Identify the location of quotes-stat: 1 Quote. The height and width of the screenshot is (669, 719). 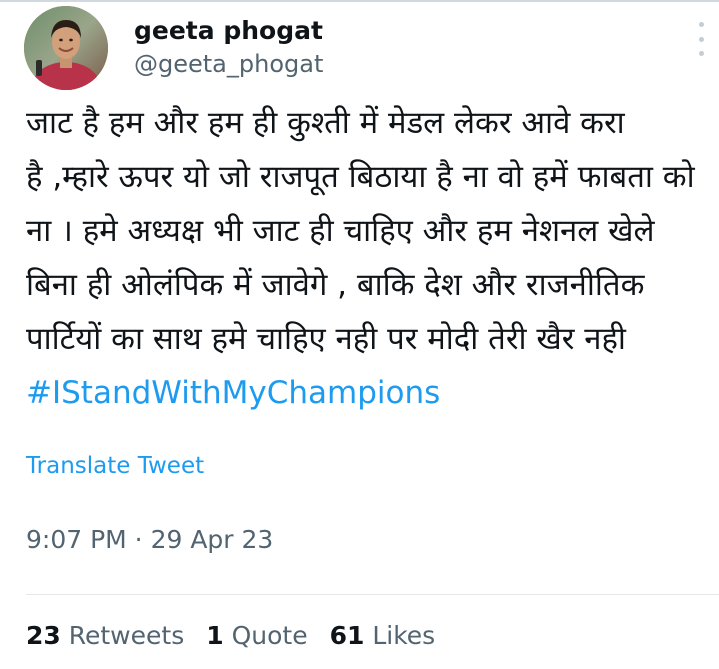
(256, 636).